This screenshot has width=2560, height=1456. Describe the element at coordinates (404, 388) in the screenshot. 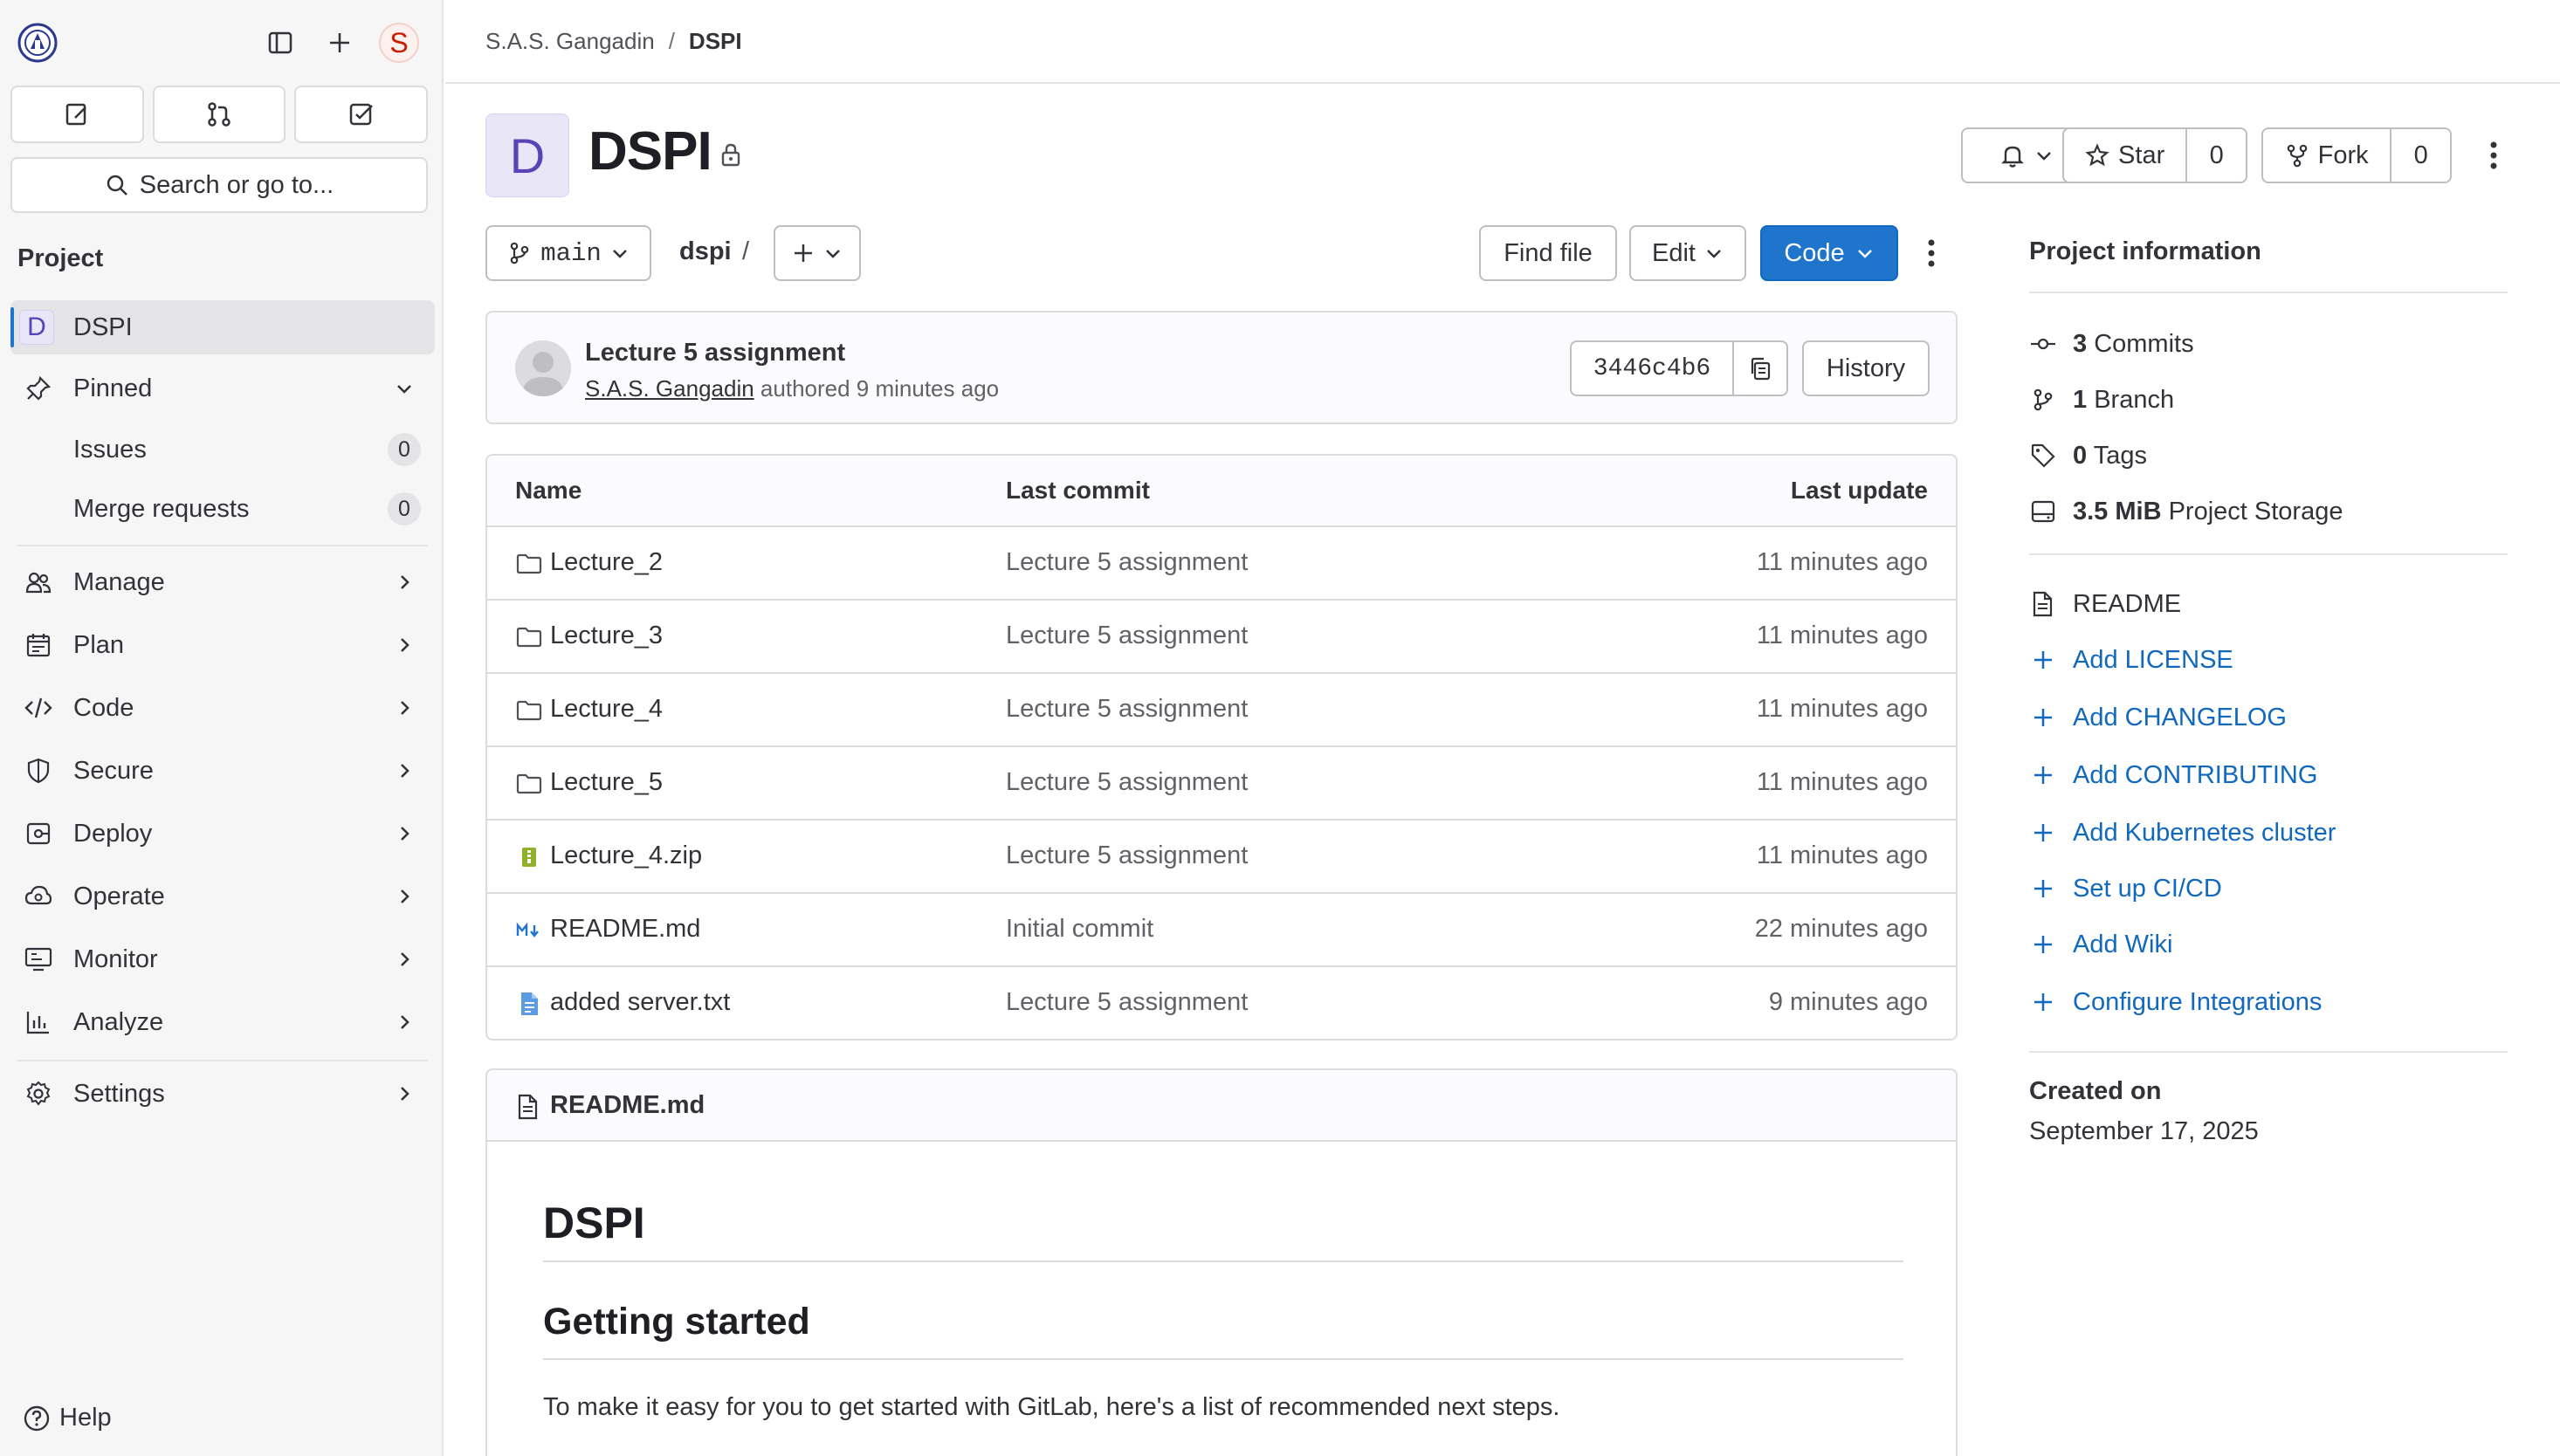

I see `chevron-down-icon` at that location.